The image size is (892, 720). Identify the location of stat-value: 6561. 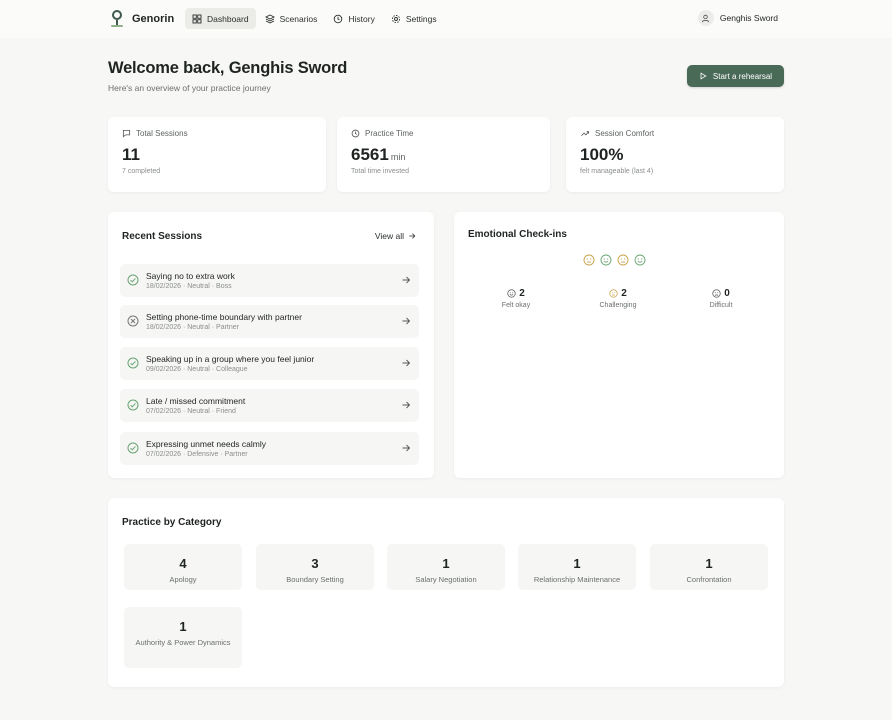
(370, 154).